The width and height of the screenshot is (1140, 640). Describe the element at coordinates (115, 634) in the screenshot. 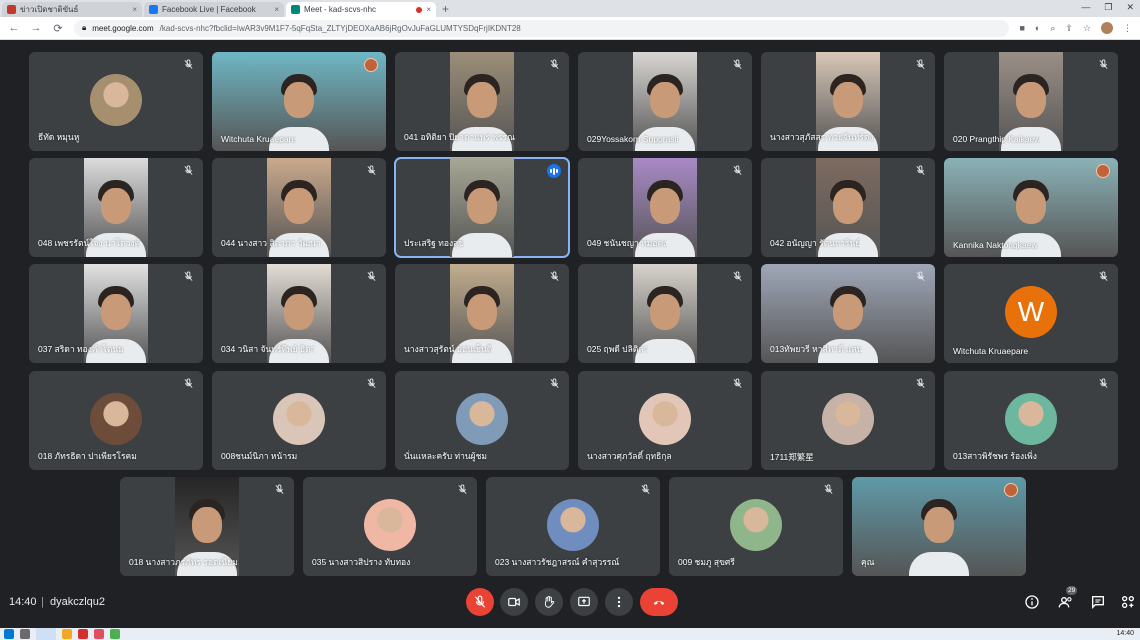

I see `chrome-icon` at that location.